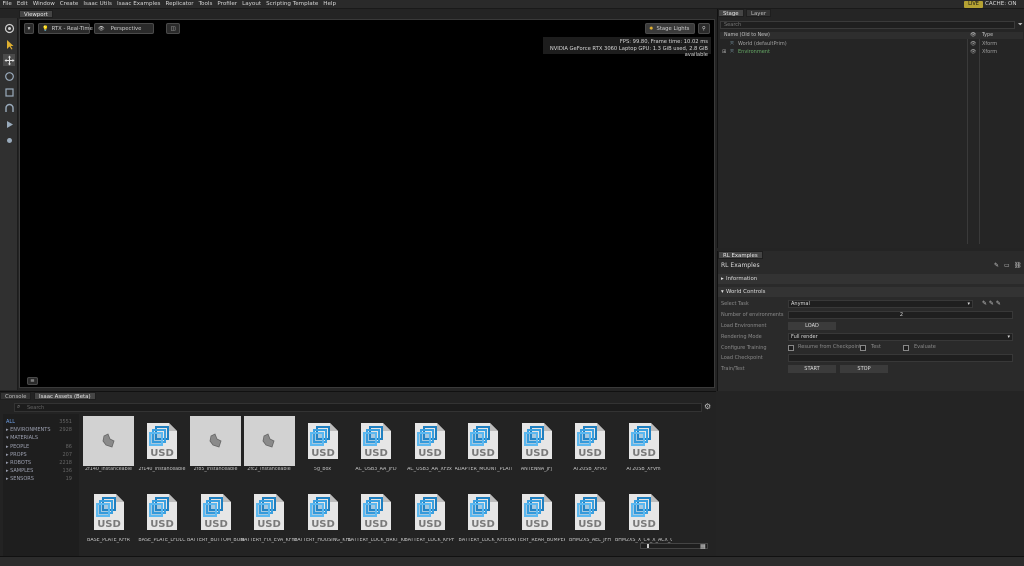  What do you see at coordinates (9, 60) in the screenshot?
I see `move-icon` at bounding box center [9, 60].